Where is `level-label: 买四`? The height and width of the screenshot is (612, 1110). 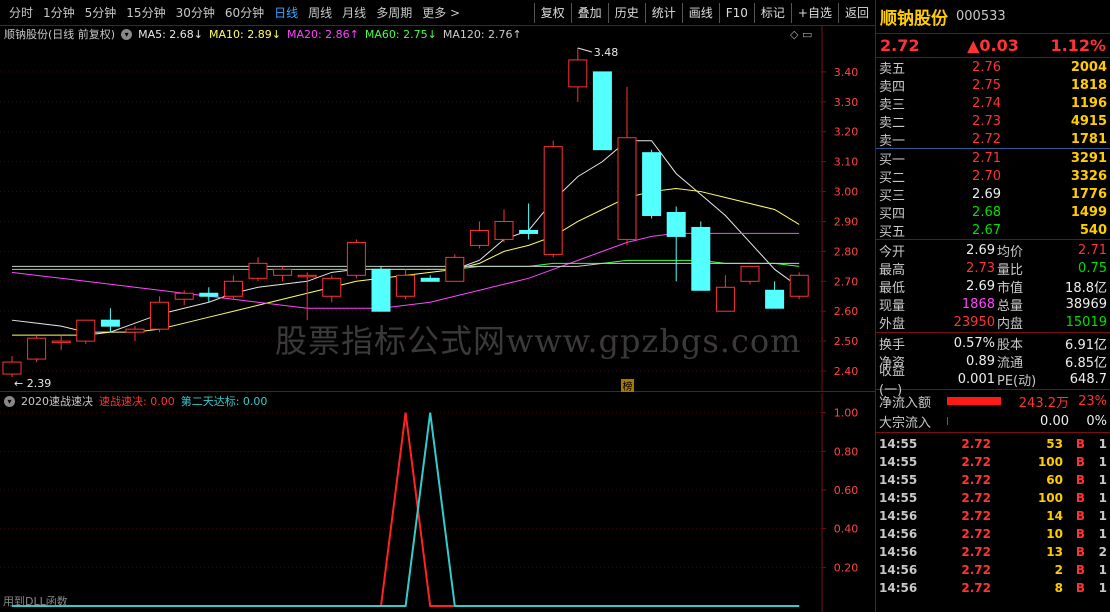
level-label: 买四 is located at coordinates (892, 214).